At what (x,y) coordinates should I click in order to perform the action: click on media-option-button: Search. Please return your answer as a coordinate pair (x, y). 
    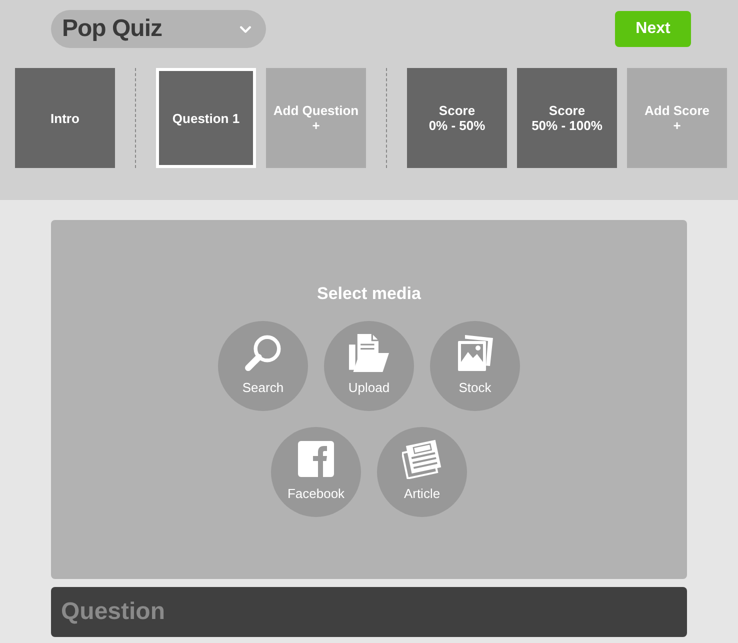
    Looking at the image, I should click on (263, 366).